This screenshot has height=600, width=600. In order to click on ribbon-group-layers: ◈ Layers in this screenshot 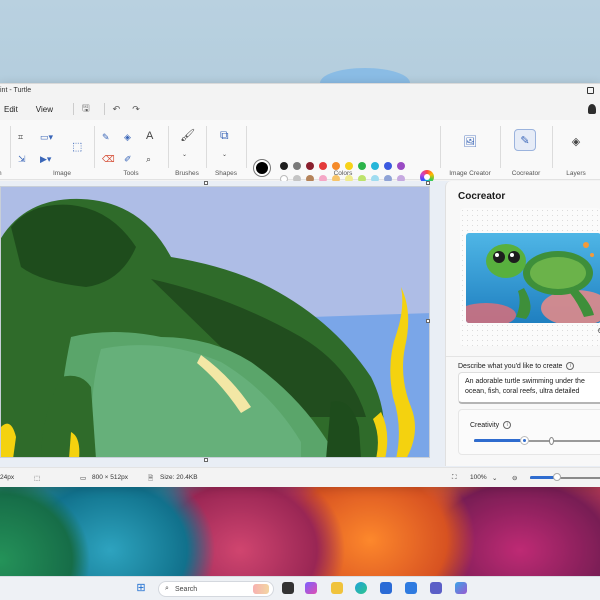, I will do `click(576, 150)`.